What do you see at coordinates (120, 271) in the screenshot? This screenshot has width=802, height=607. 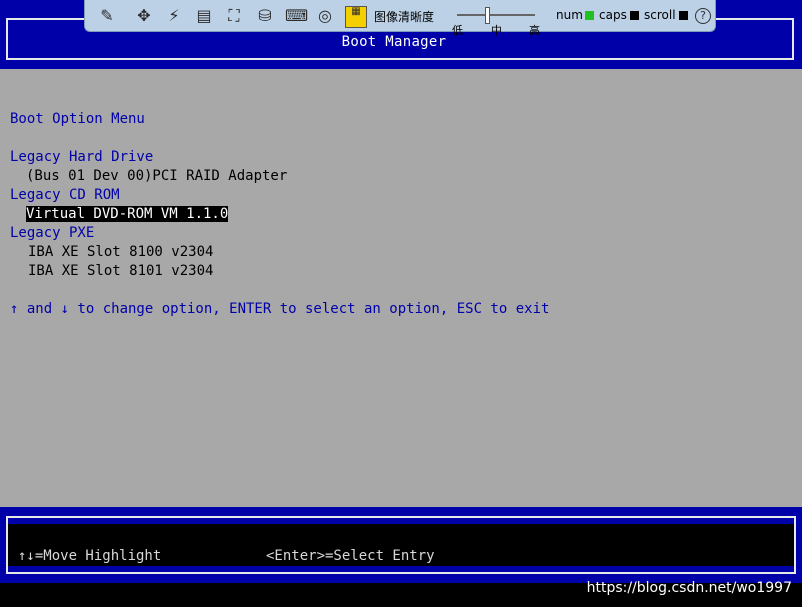 I see `boot-option-iba-8101: IBA XE Slot 8101 v2304` at bounding box center [120, 271].